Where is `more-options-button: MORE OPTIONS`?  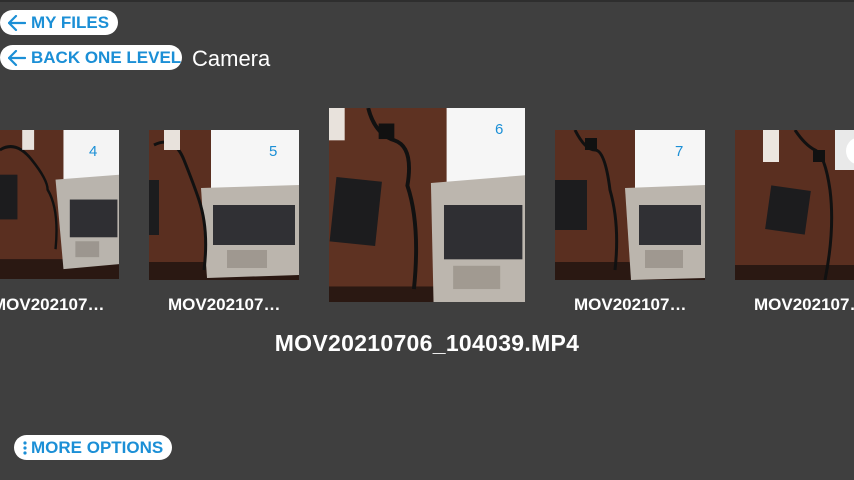
more-options-button: MORE OPTIONS is located at coordinates (93, 447).